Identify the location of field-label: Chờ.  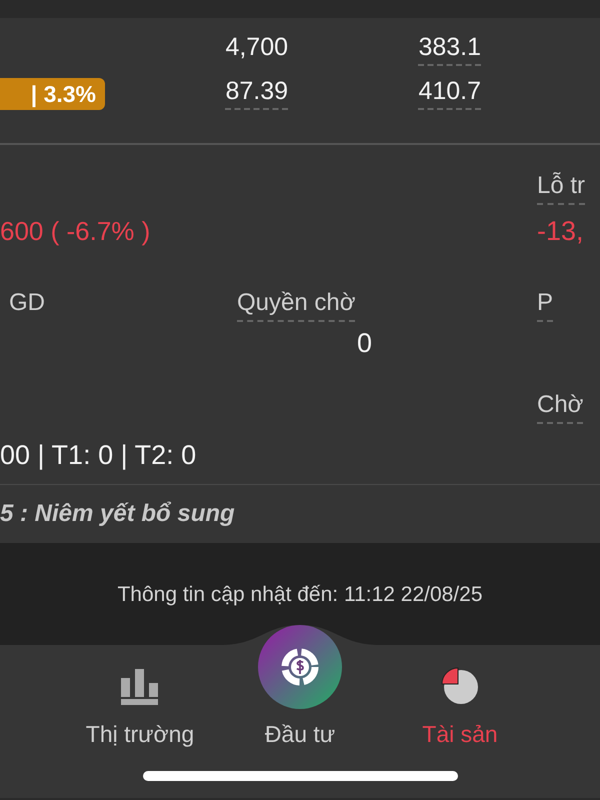
(560, 407).